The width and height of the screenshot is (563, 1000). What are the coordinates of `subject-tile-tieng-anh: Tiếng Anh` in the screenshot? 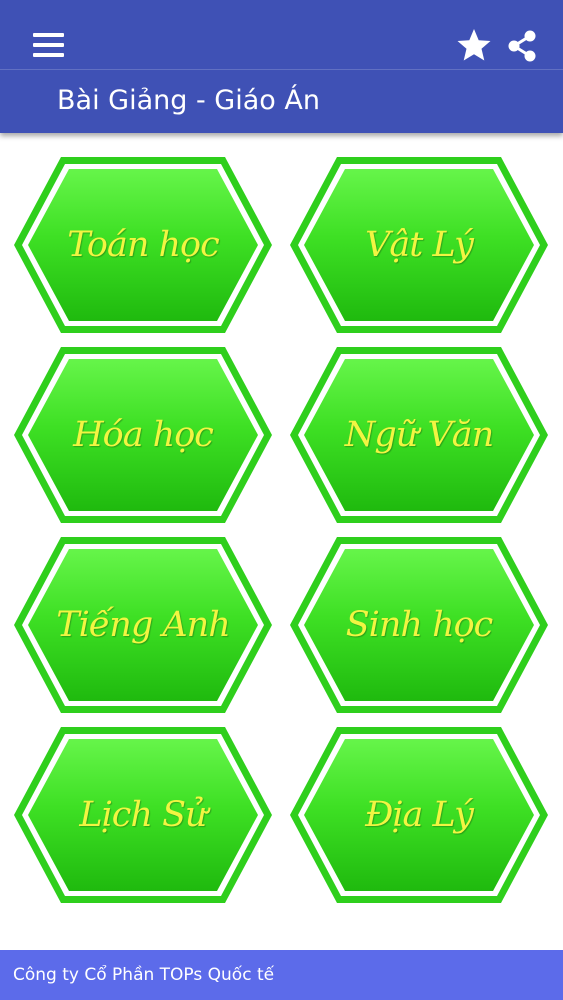 It's located at (143, 625).